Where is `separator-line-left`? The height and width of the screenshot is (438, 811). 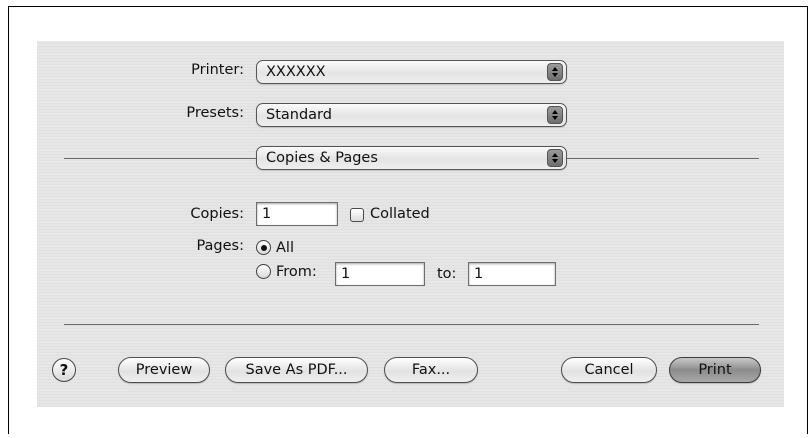
separator-line-left is located at coordinates (160, 158).